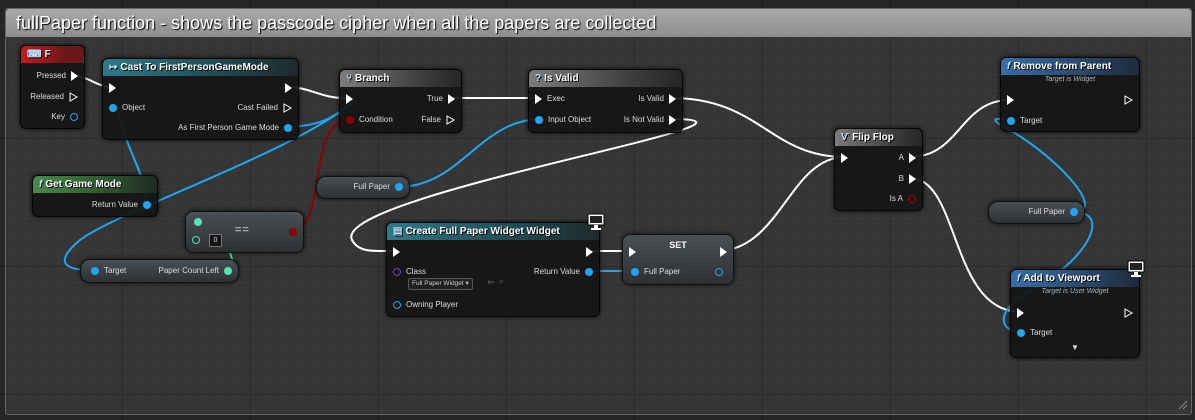  Describe the element at coordinates (235, 128) in the screenshot. I see `as-game-mode-row: As First Person Game Mode` at that location.